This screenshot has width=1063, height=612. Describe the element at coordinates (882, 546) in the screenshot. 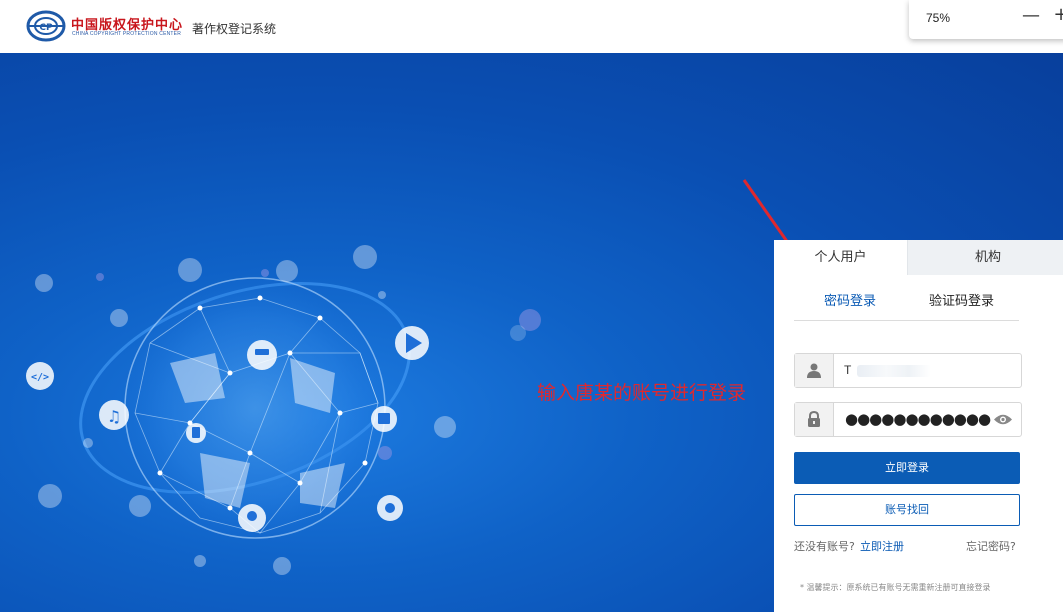

I see `register-link: 立即注册` at that location.